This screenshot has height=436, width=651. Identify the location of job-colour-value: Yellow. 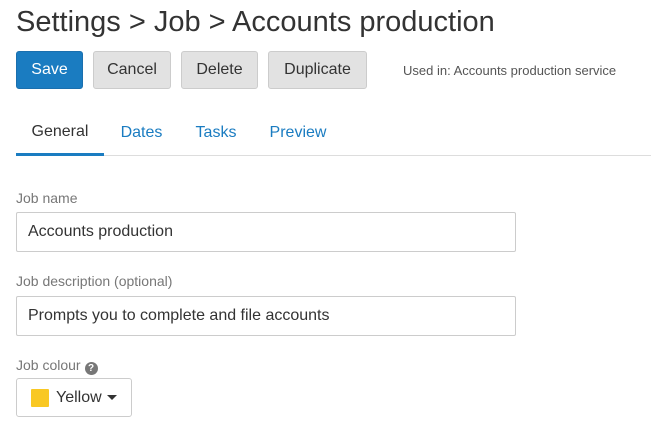
(79, 397).